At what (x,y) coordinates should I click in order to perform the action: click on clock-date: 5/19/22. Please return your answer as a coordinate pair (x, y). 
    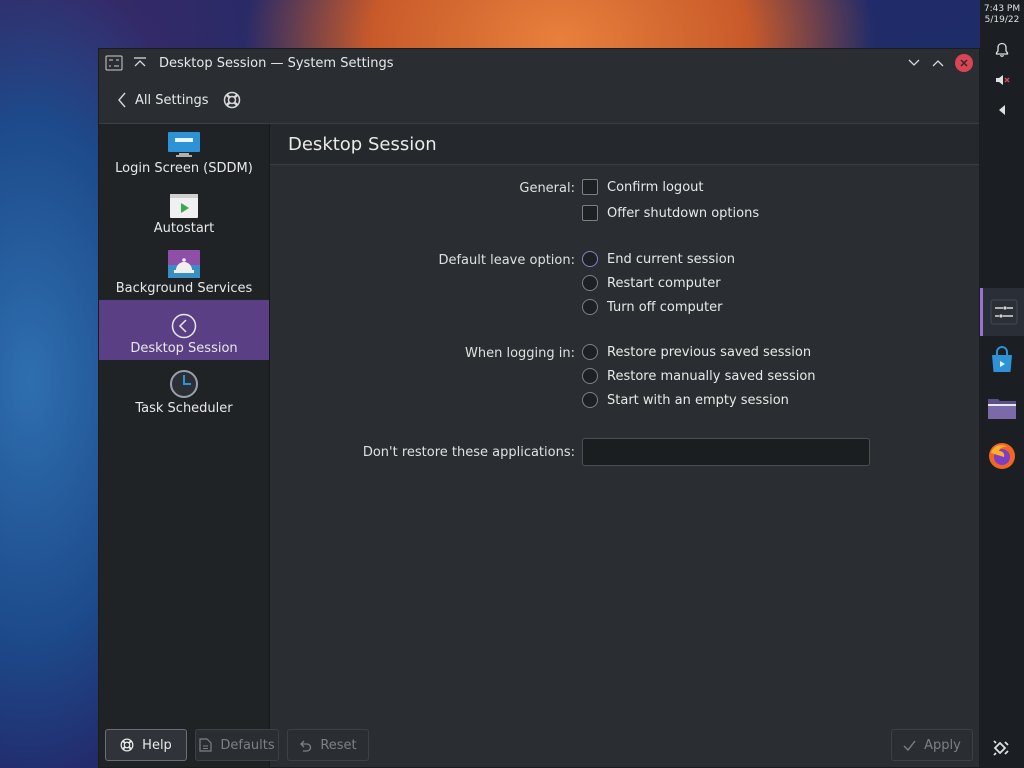
    Looking at the image, I should click on (1002, 20).